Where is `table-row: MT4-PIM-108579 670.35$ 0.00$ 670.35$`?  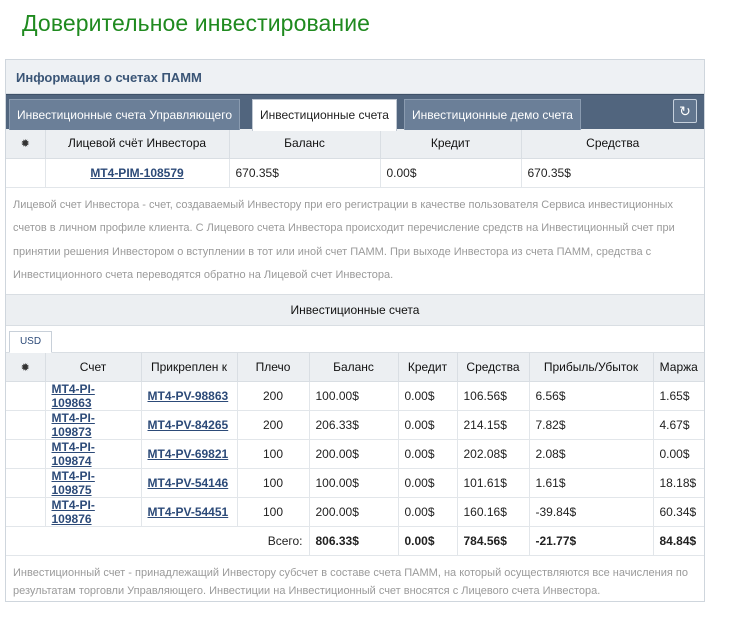 table-row: MT4-PIM-108579 670.35$ 0.00$ 670.35$ is located at coordinates (355, 173).